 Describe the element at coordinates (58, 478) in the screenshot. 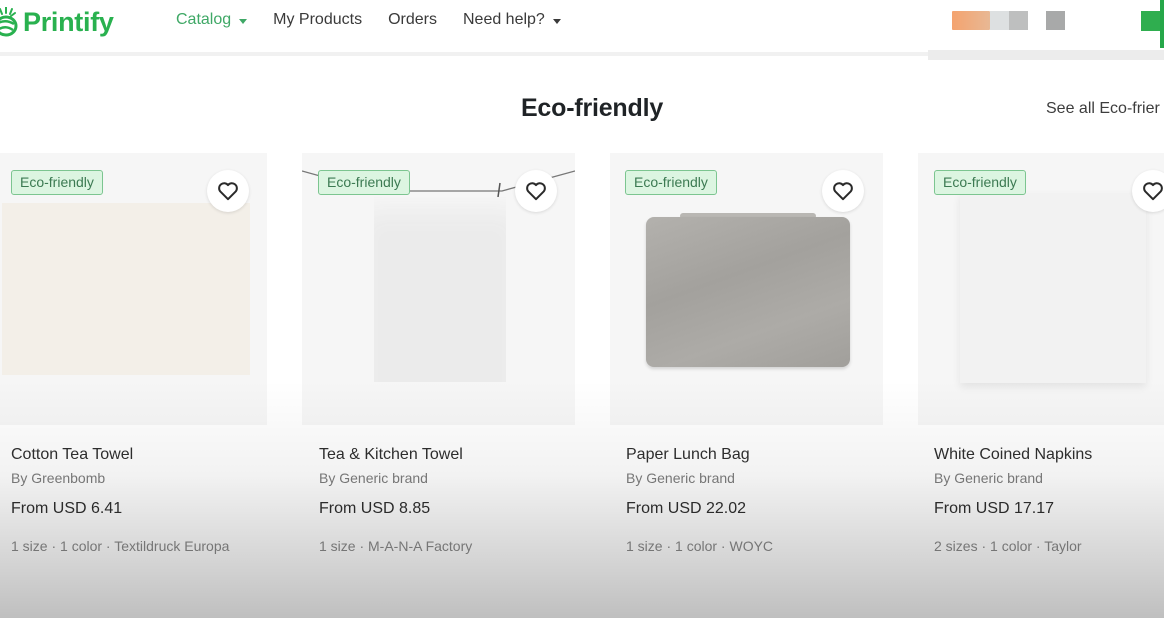

I see `product-brand: By Greenbomb` at that location.